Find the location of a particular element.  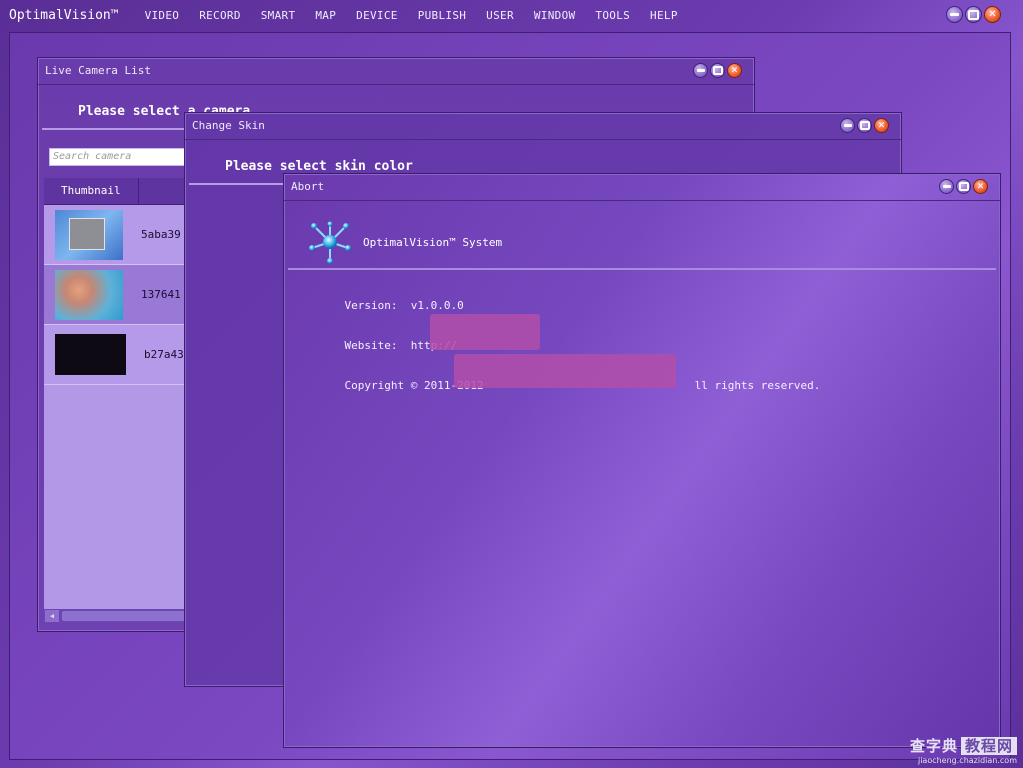

skin-maximize-button is located at coordinates (864, 125).